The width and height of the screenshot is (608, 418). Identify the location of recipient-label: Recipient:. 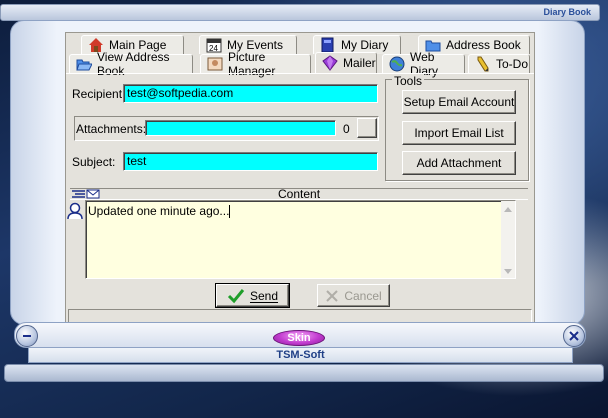
(99, 94).